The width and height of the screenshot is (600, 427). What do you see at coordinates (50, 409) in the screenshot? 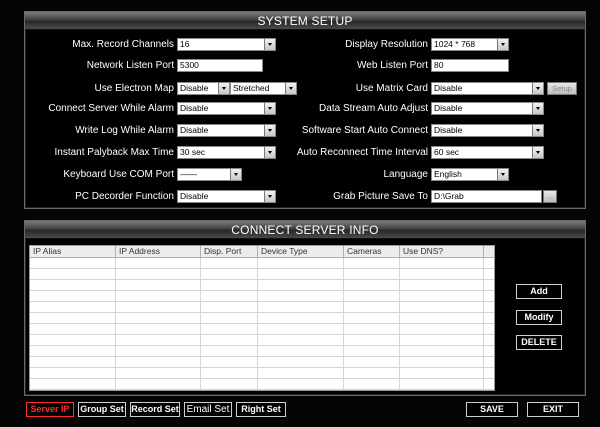
I see `tab-server-ip: Server IP` at bounding box center [50, 409].